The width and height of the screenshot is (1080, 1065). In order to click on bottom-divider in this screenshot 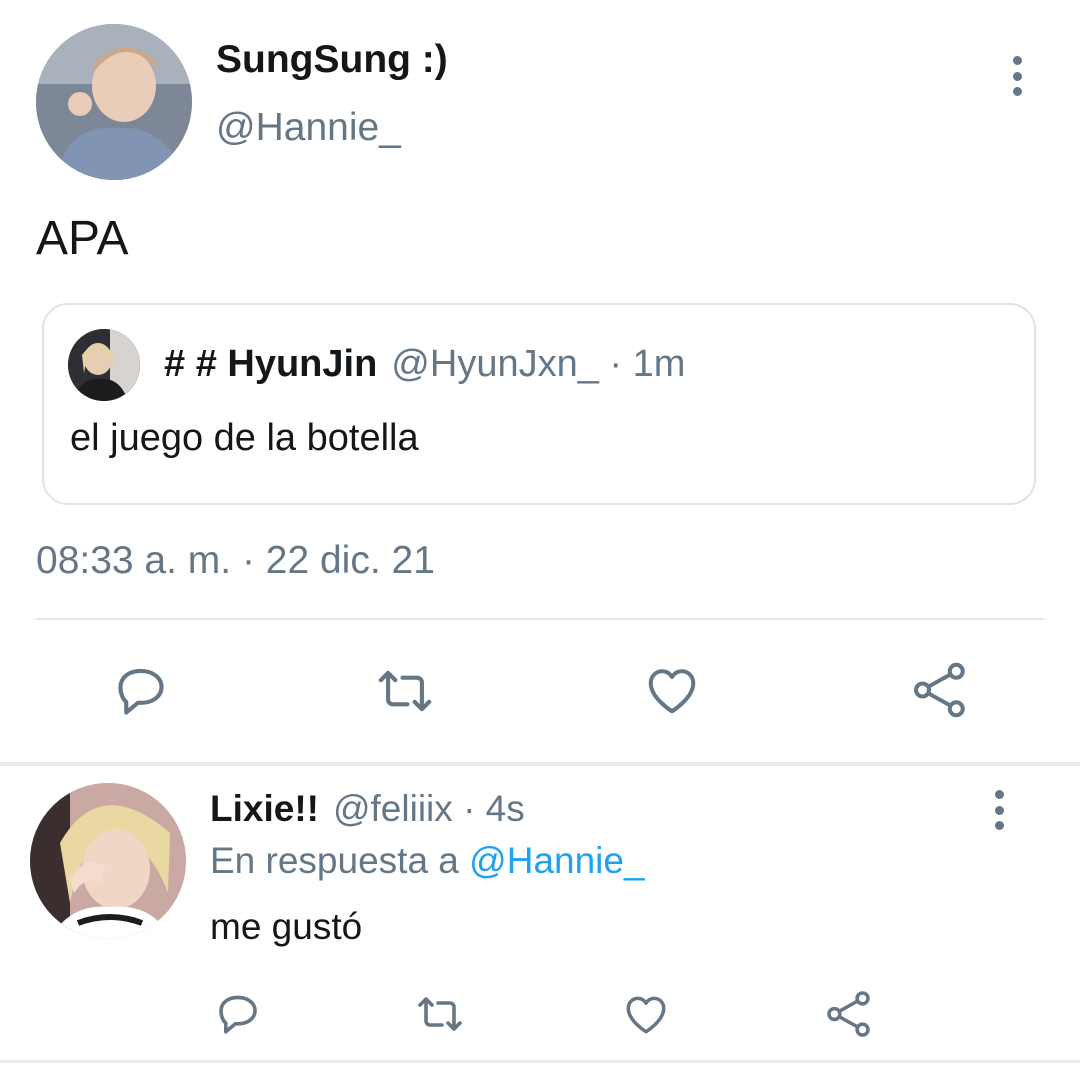, I will do `click(540, 1061)`.